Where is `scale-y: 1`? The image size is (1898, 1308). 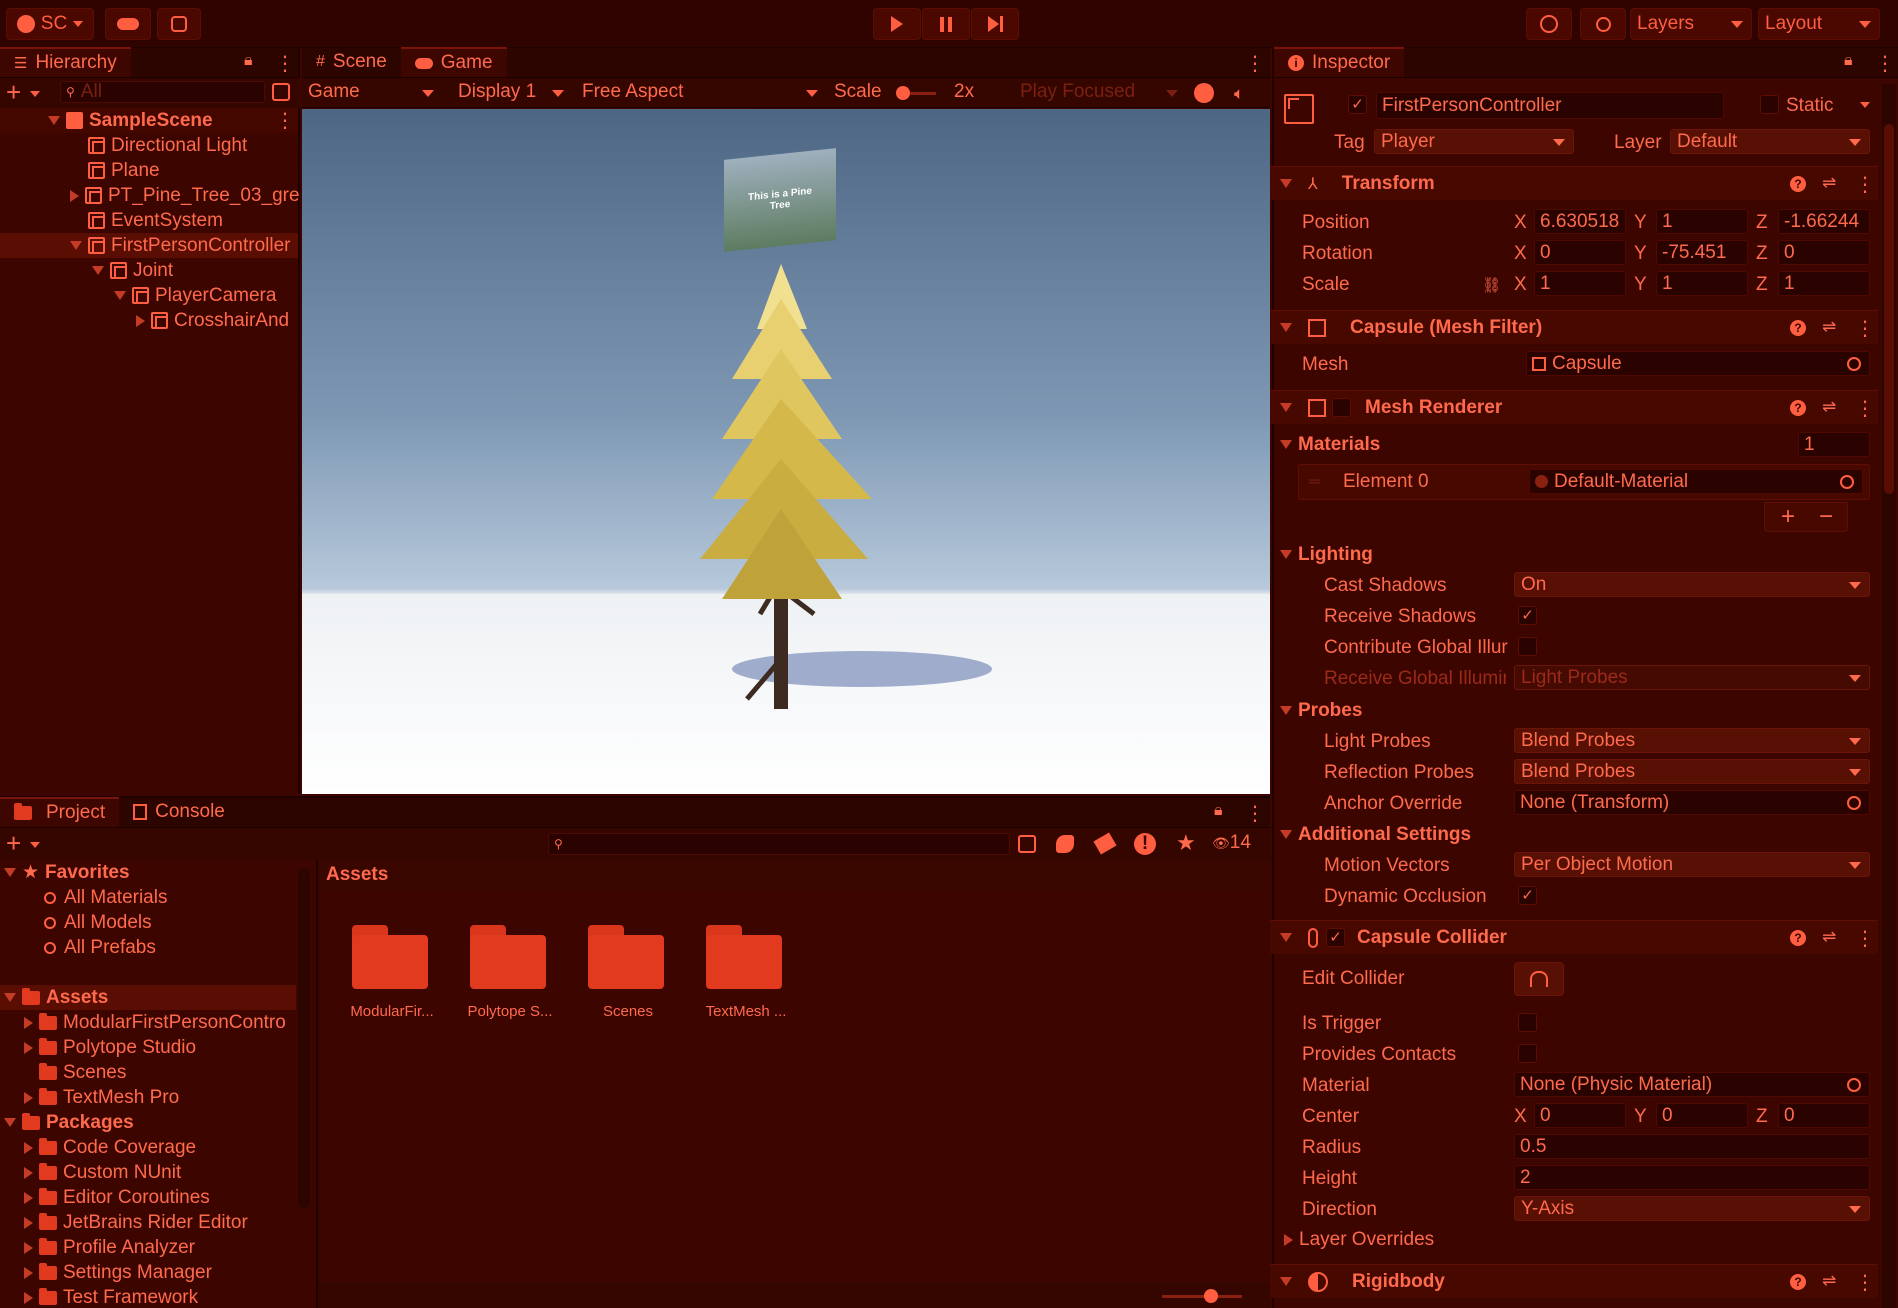
scale-y: 1 is located at coordinates (1702, 283).